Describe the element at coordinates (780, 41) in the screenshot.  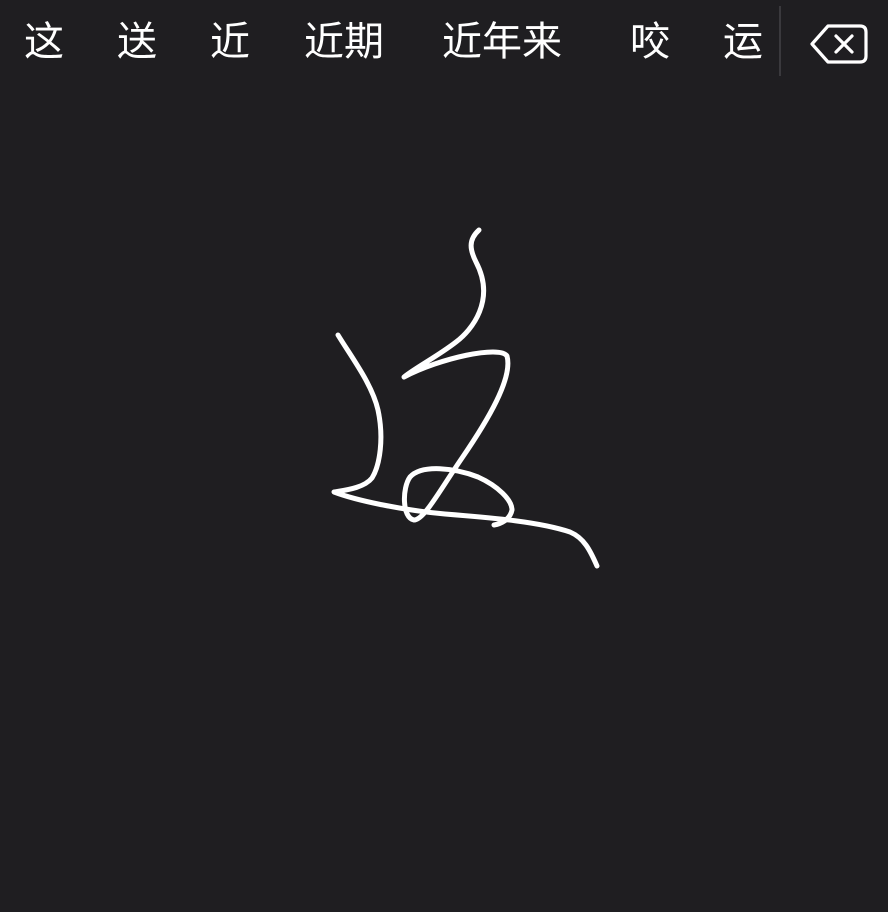
I see `candidate-divider` at that location.